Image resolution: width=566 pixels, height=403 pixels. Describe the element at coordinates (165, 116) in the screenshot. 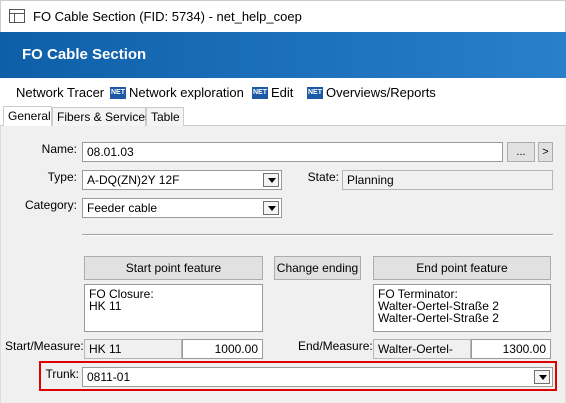

I see `tab-table: Table` at that location.